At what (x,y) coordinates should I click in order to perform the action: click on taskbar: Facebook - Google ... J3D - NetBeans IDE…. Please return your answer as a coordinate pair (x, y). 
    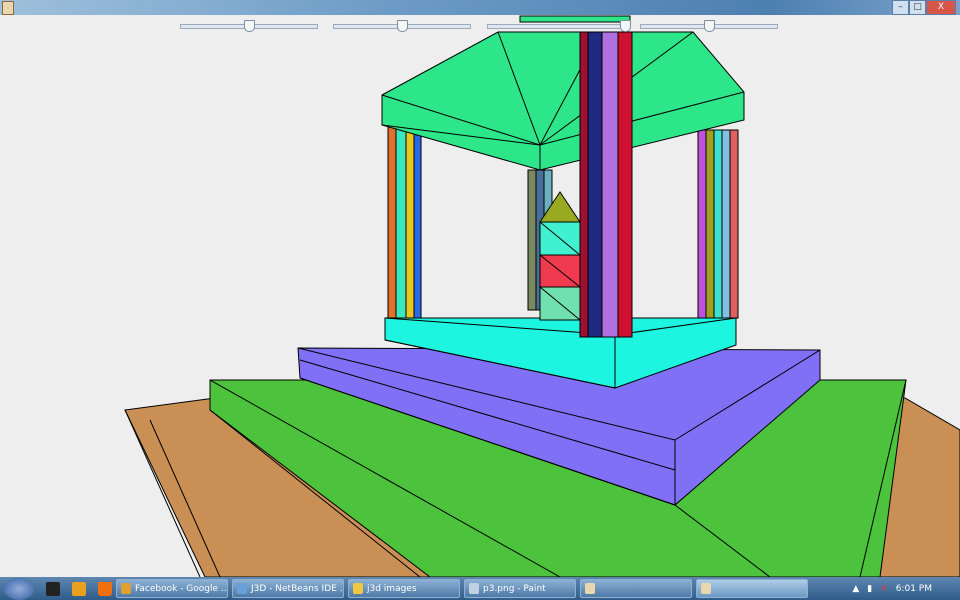
    Looking at the image, I should click on (480, 588).